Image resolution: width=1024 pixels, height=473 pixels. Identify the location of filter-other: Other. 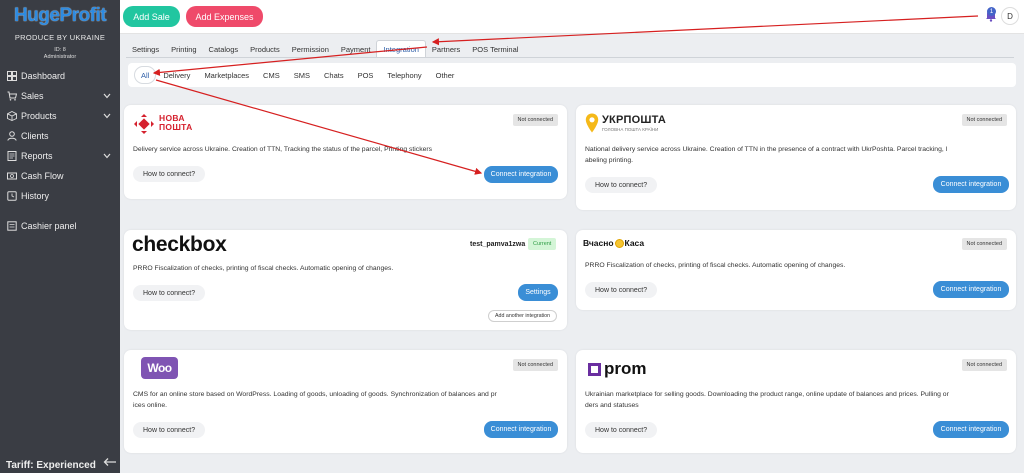
(445, 75).